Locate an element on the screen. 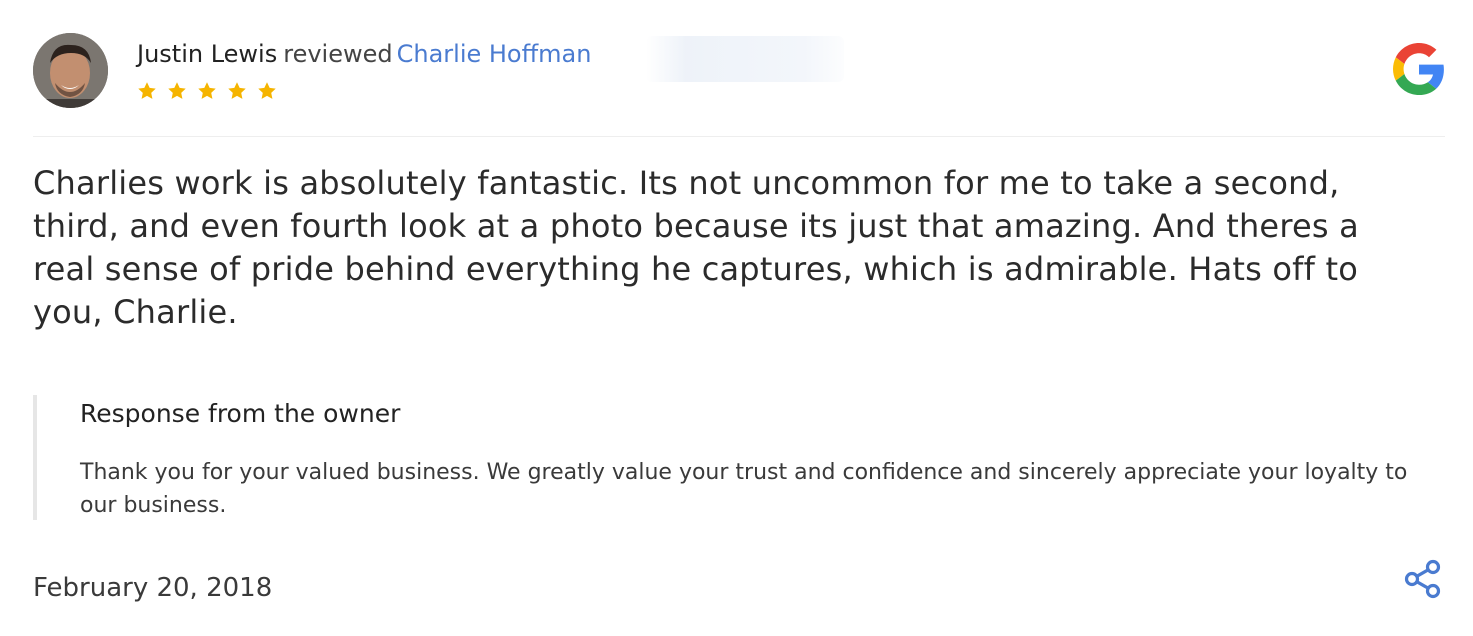 This screenshot has height=636, width=1473. star-rating is located at coordinates (207, 91).